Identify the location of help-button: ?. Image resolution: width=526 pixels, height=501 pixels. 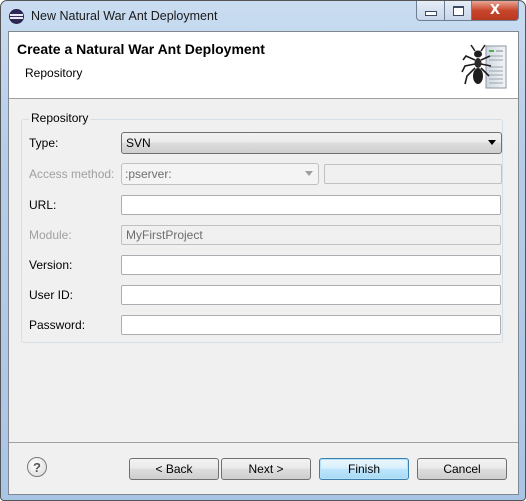
(37, 467).